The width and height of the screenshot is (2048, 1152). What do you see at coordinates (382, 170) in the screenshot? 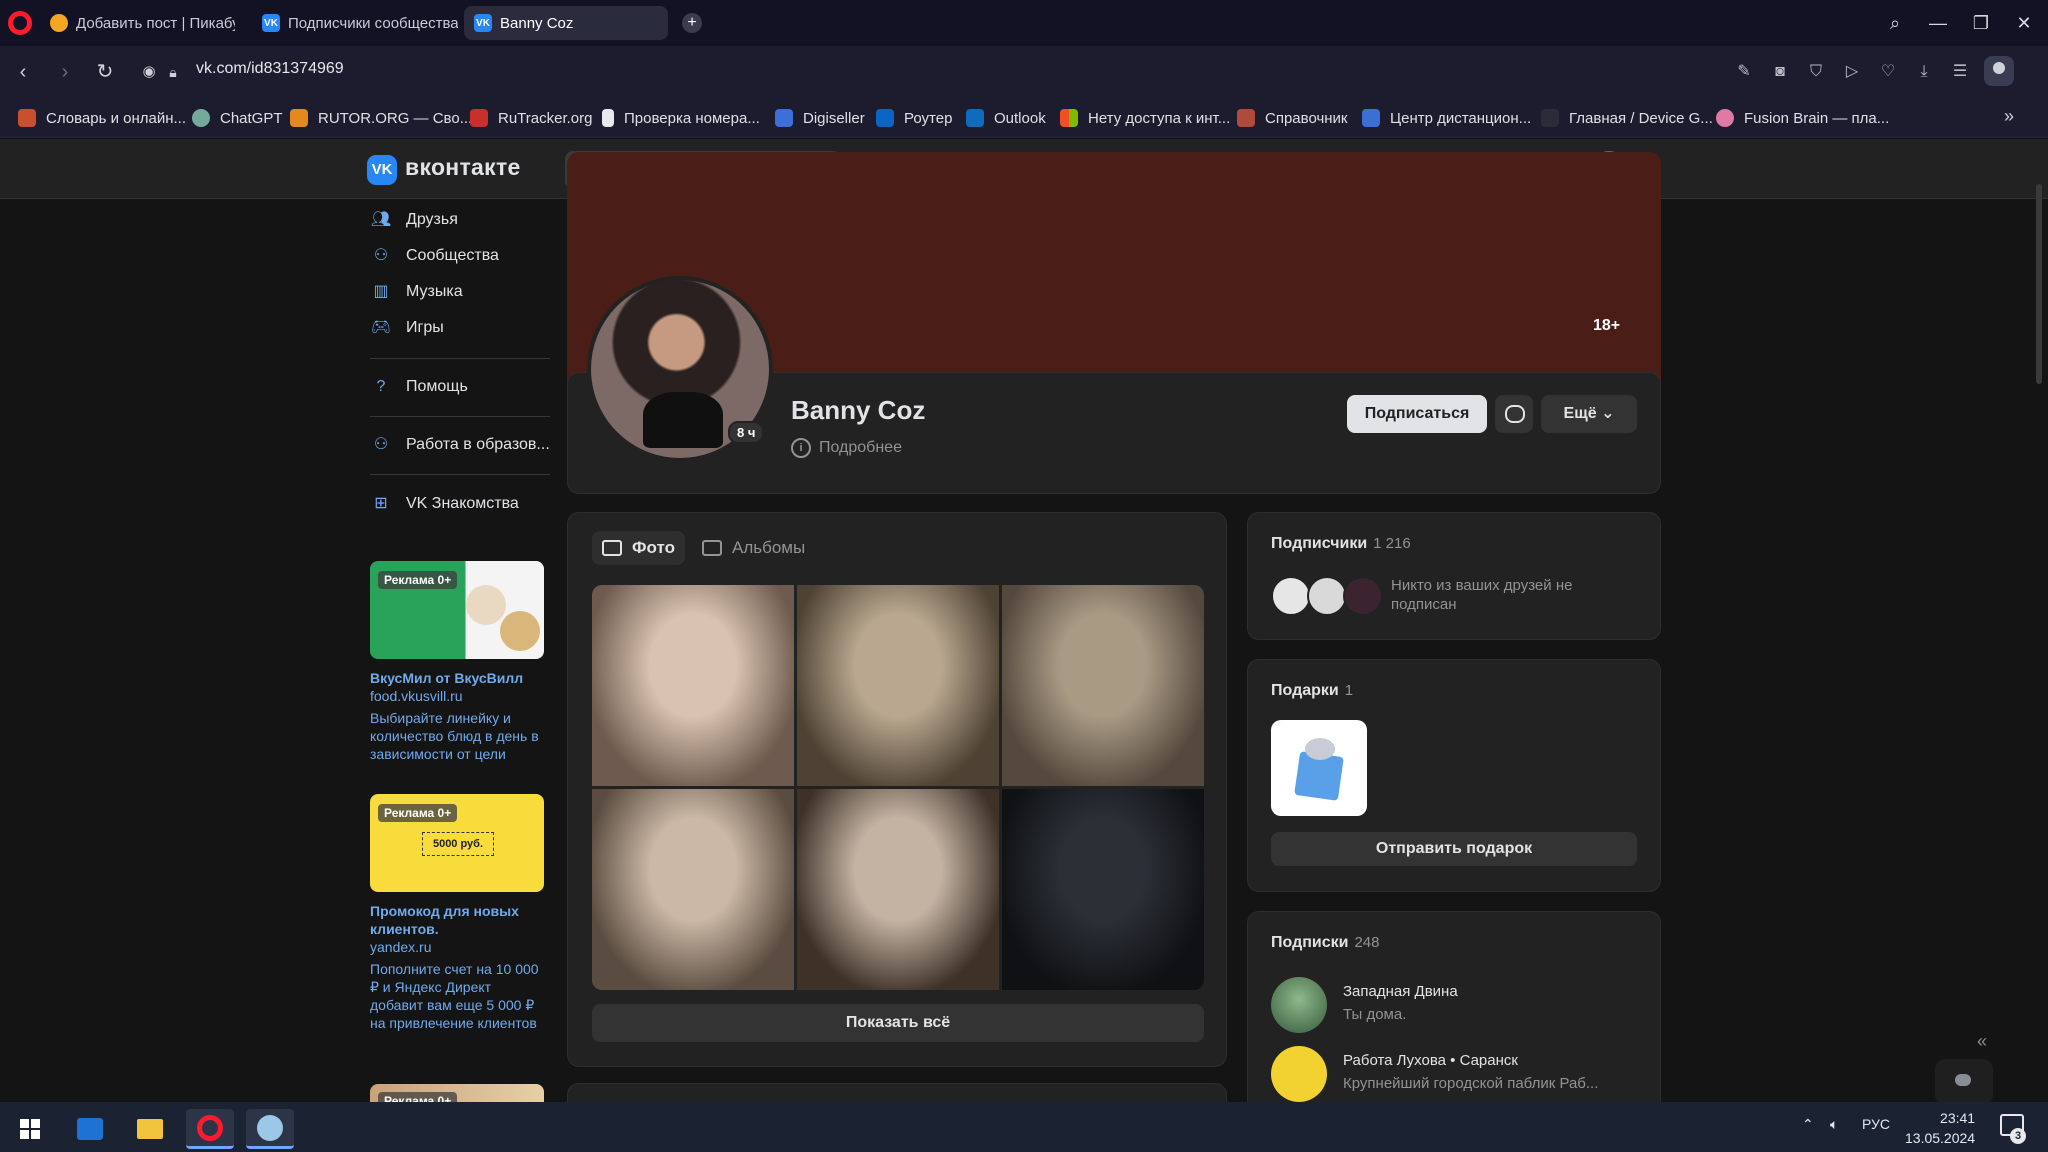
I see `vk-logo-icon: VK` at bounding box center [382, 170].